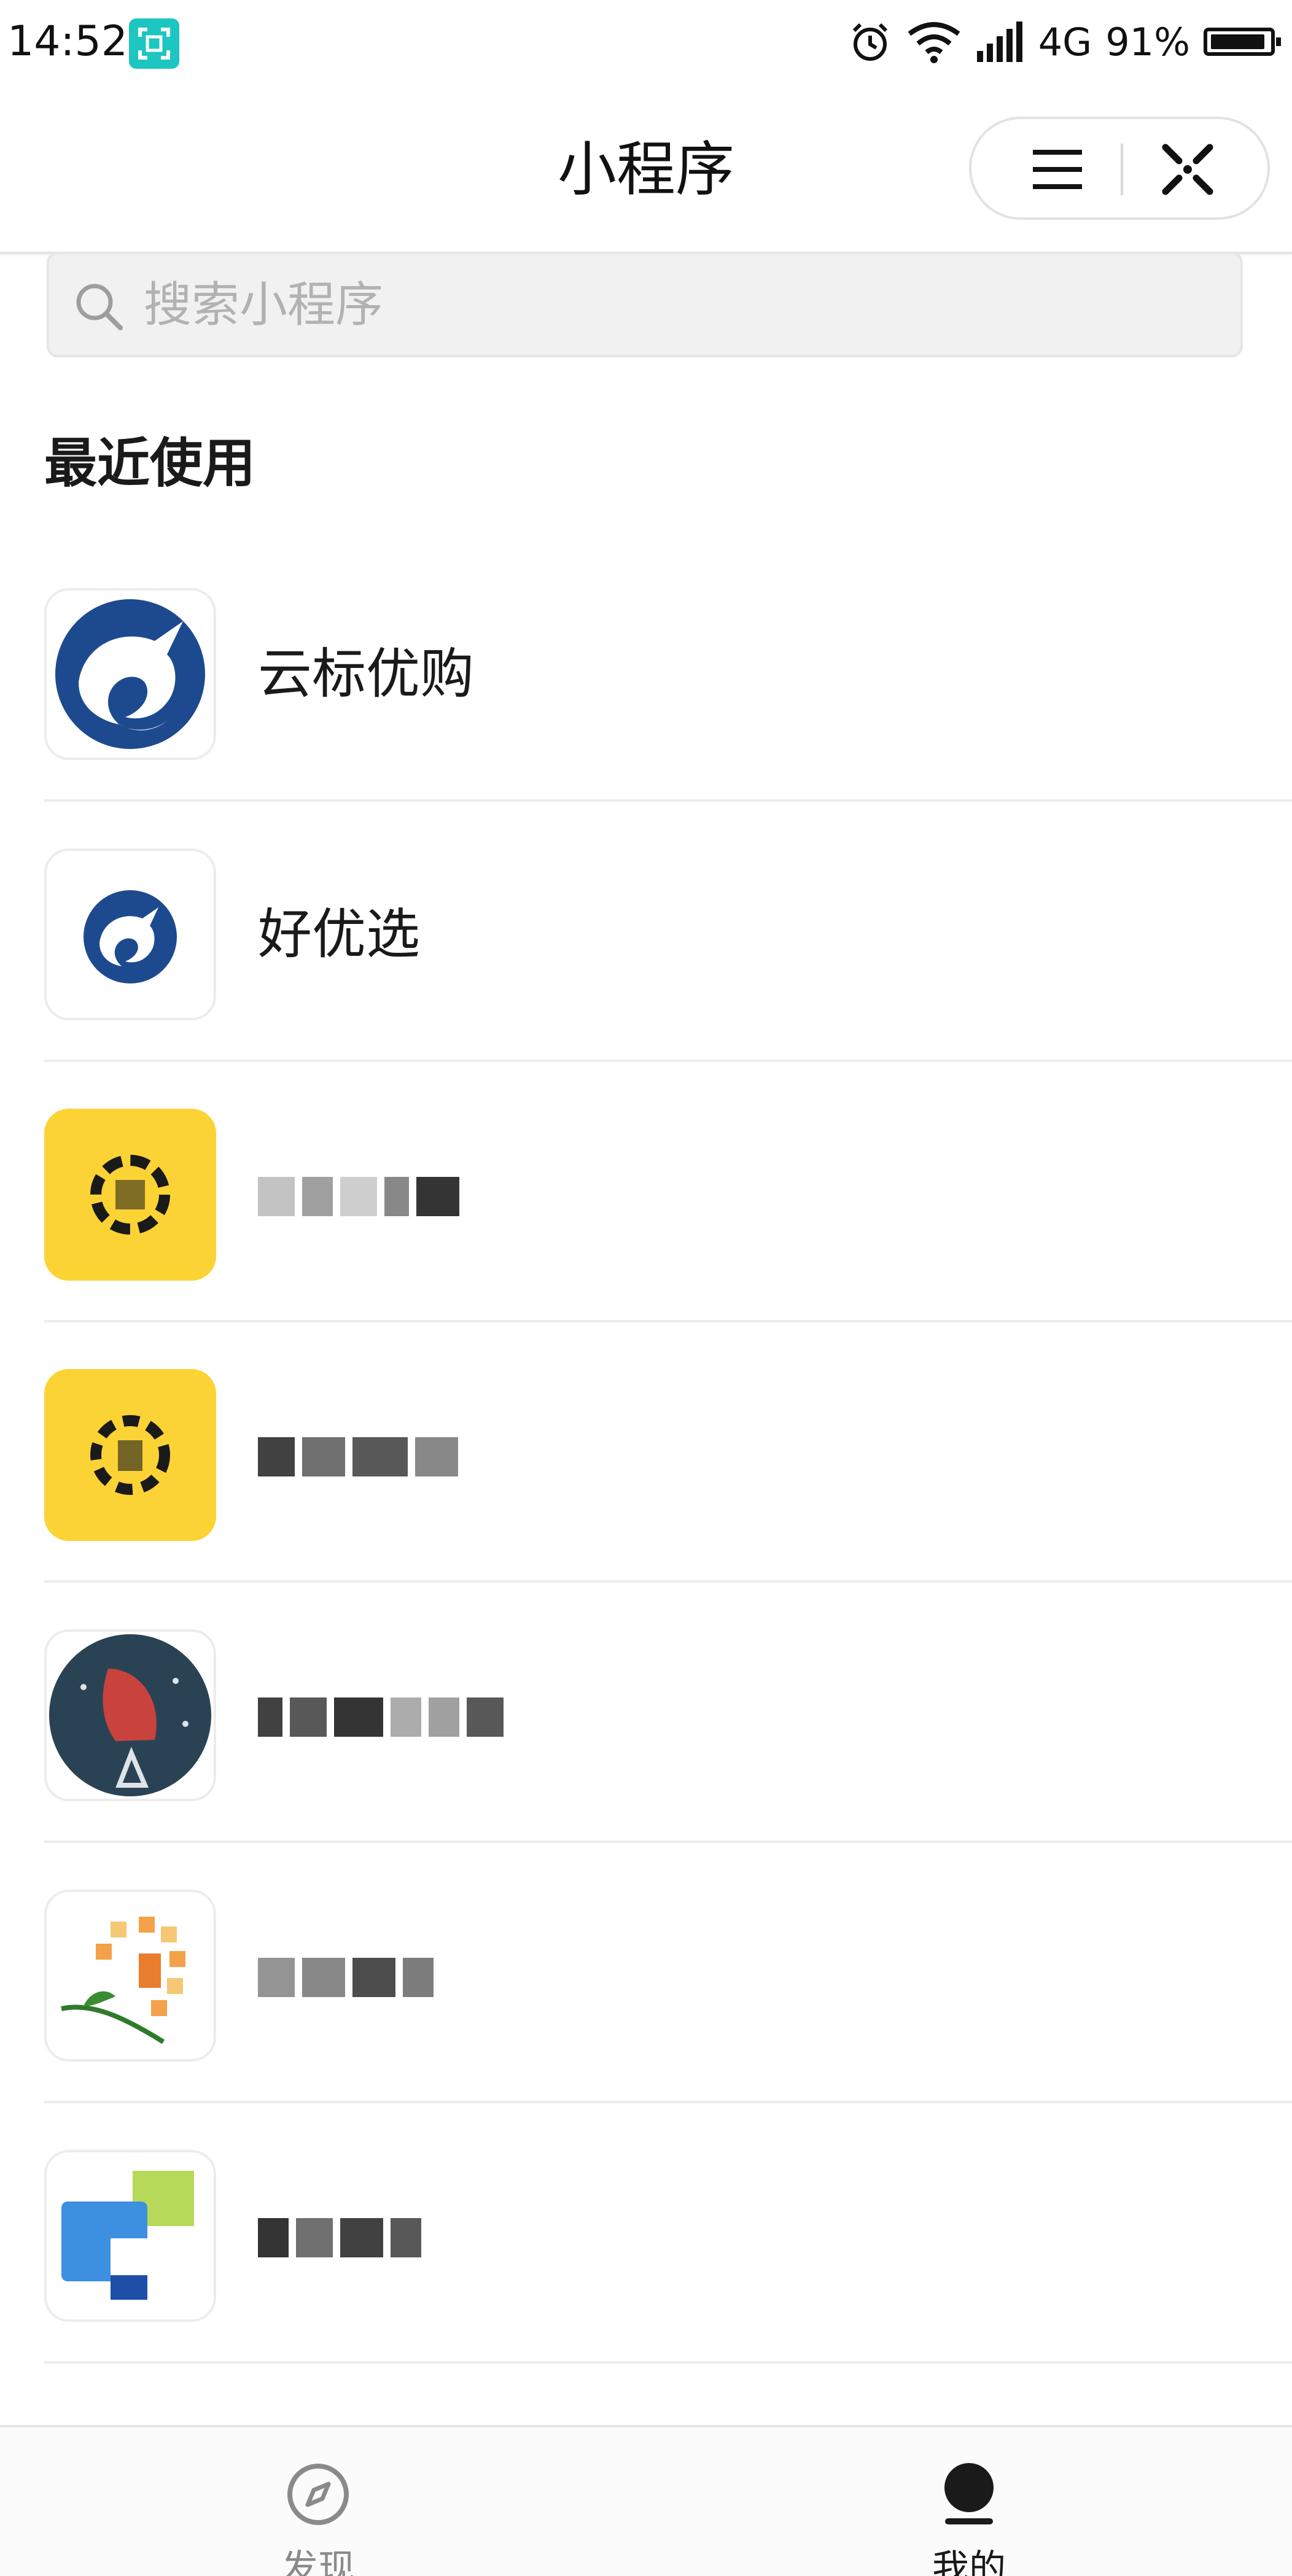 This screenshot has width=1292, height=2576. What do you see at coordinates (934, 42) in the screenshot?
I see `wifi-icon` at bounding box center [934, 42].